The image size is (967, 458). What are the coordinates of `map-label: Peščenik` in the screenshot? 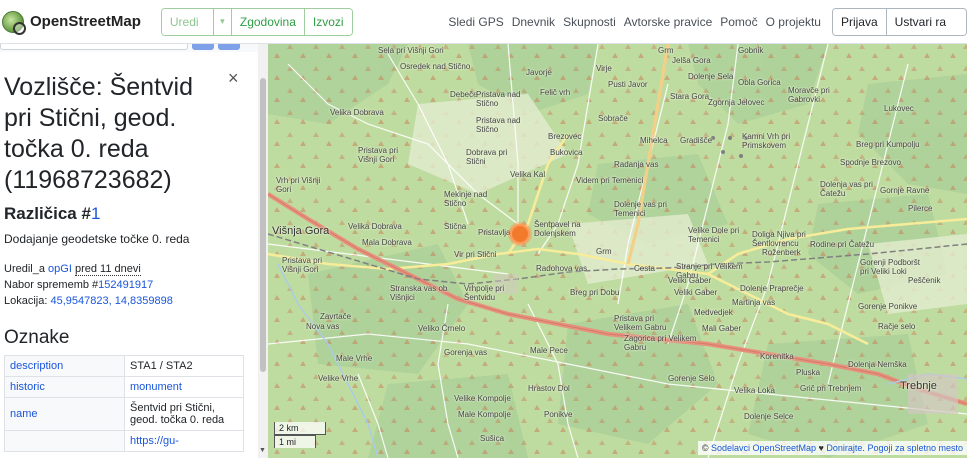 It's located at (924, 280).